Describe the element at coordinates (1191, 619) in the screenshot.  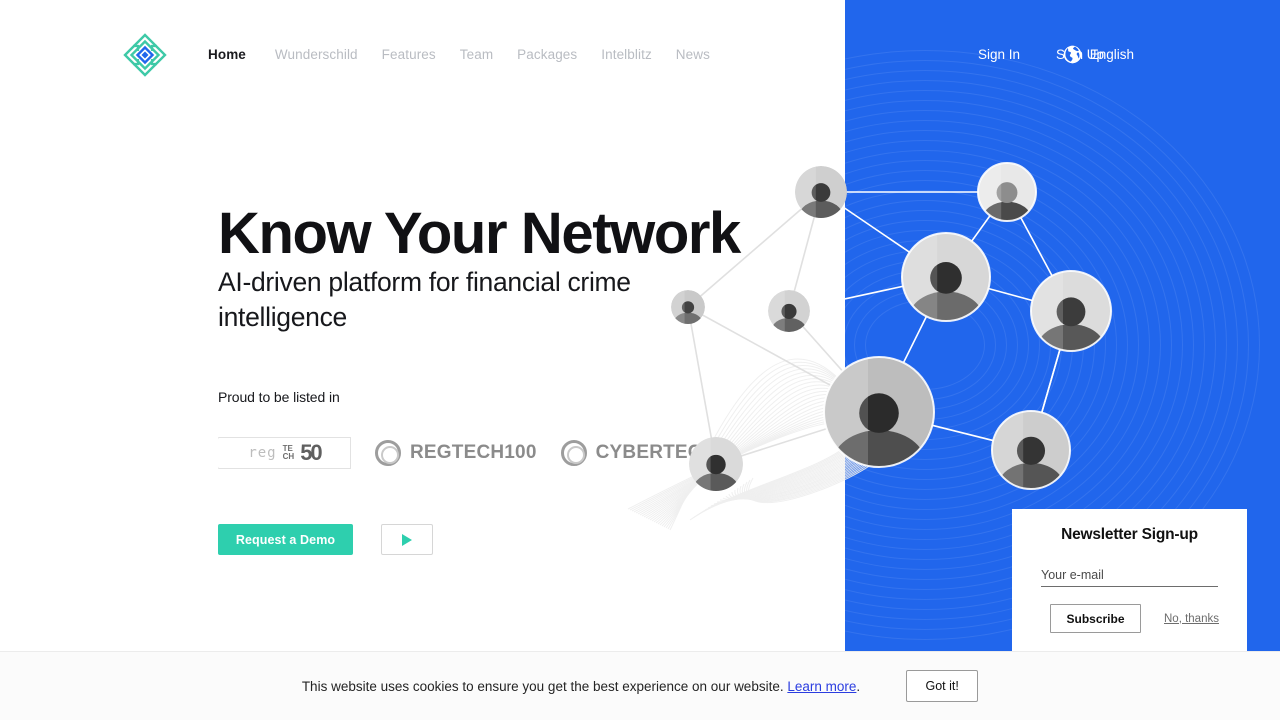
I see `newsletter-decline-link: No, thanks` at that location.